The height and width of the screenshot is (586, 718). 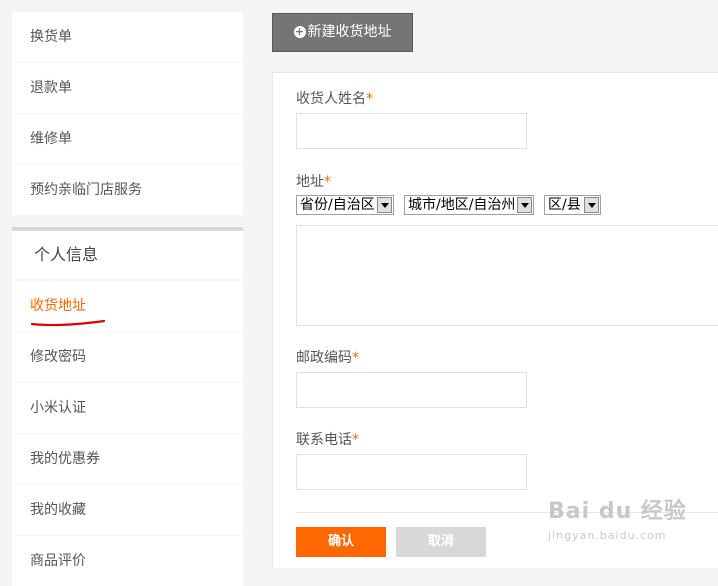 What do you see at coordinates (127, 88) in the screenshot?
I see `sidebar-item-refund-order: 退款单` at bounding box center [127, 88].